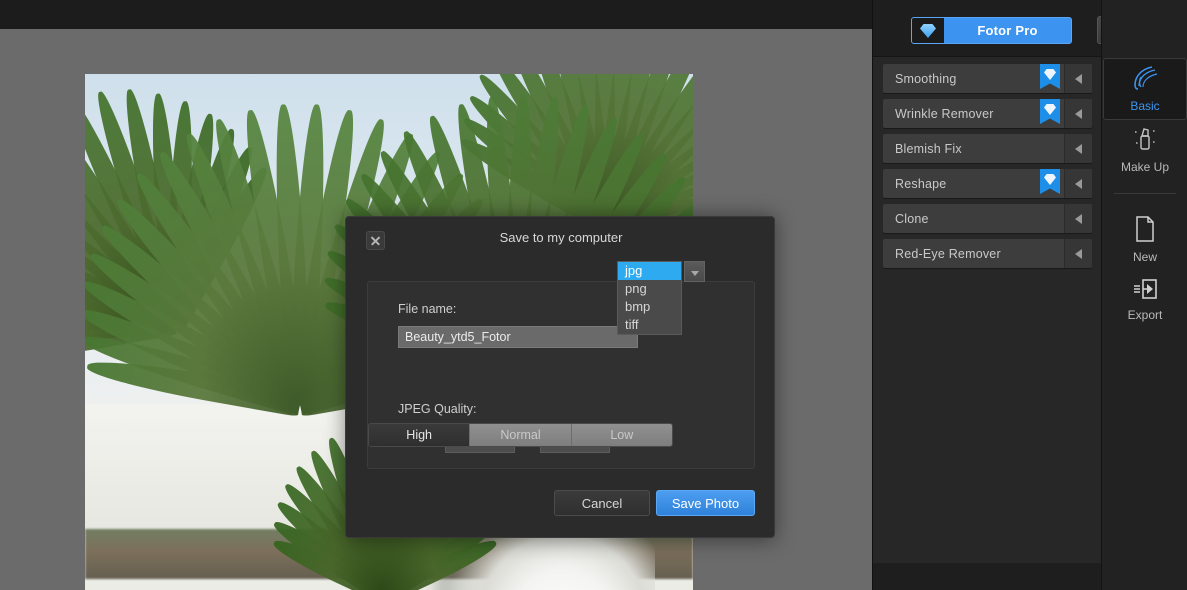  I want to click on format-dropdown-list: jpg png bmp tiff, so click(649, 298).